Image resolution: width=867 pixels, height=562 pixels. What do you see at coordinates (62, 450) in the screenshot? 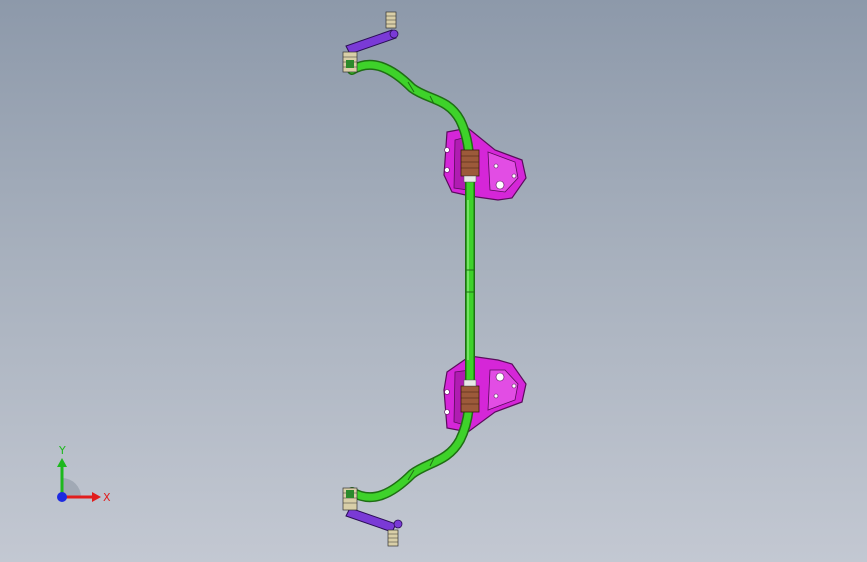
I see `y-axis-label: Y` at bounding box center [62, 450].